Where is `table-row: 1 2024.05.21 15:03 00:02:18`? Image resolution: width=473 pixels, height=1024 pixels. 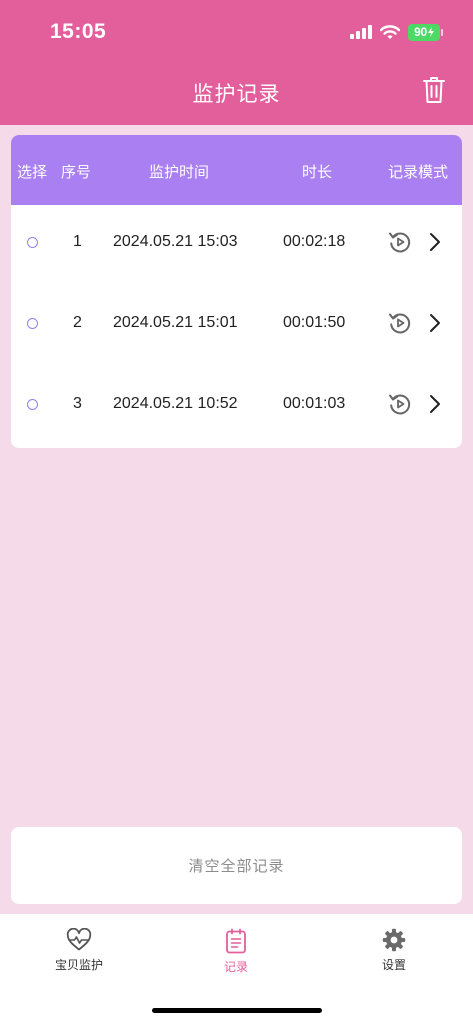 table-row: 1 2024.05.21 15:03 00:02:18 is located at coordinates (236, 245).